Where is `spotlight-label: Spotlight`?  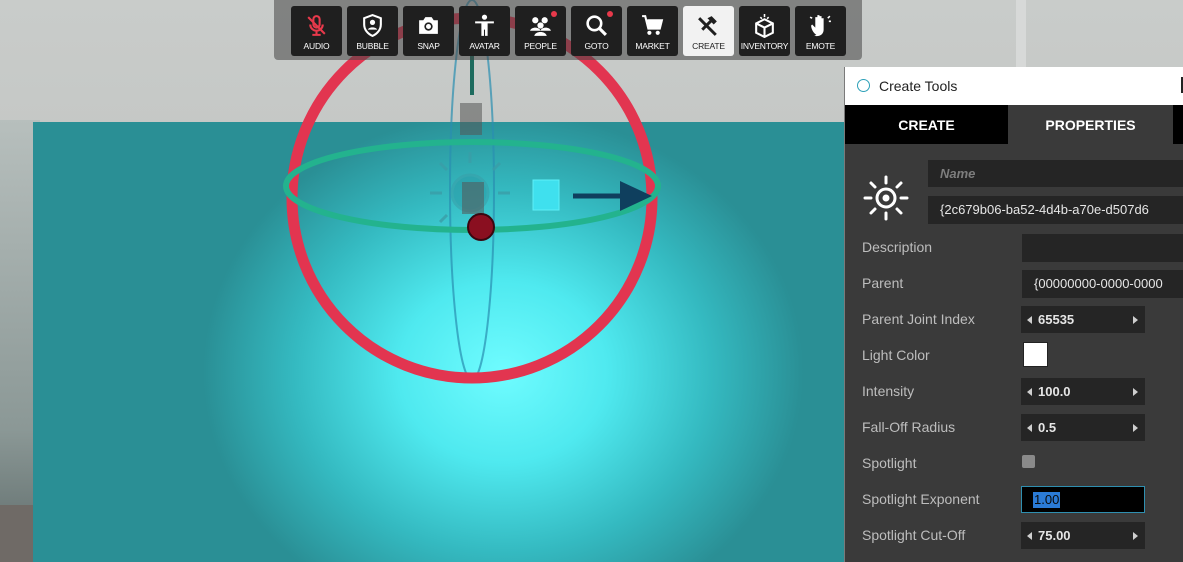 spotlight-label: Spotlight is located at coordinates (889, 463).